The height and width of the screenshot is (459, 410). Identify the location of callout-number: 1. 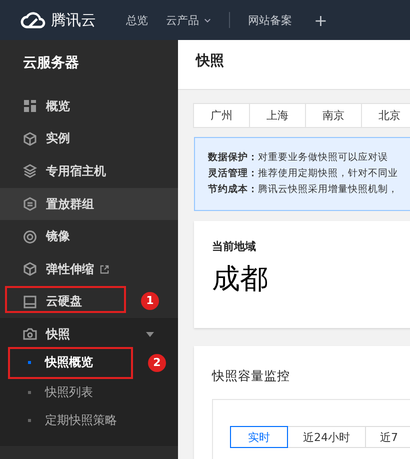
(150, 301).